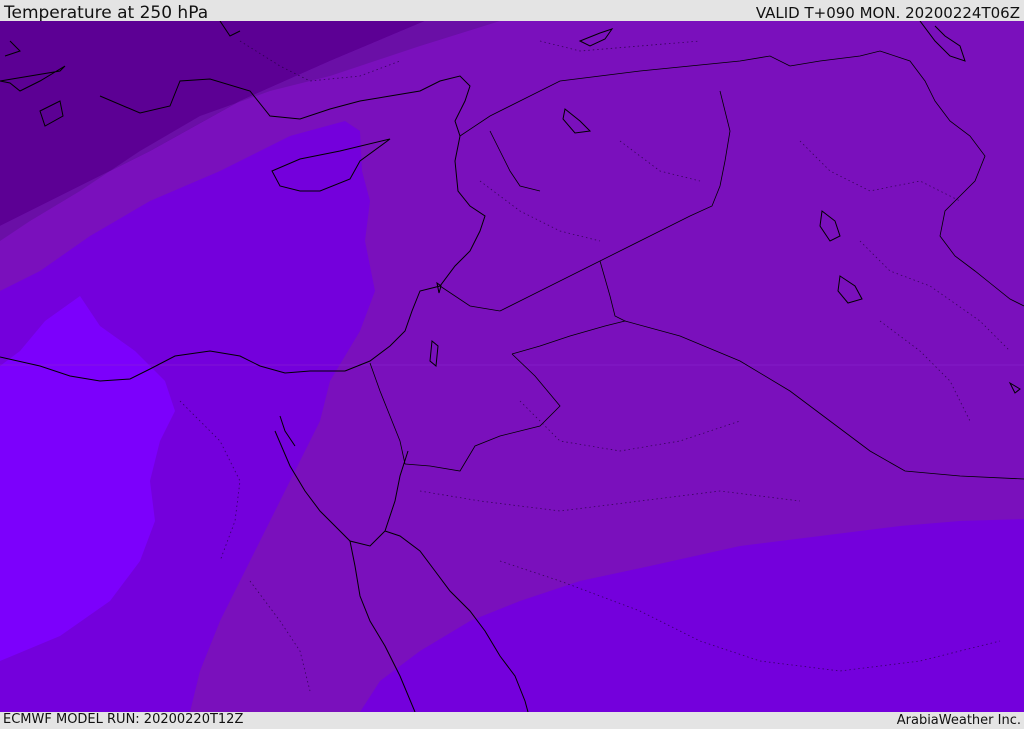 This screenshot has height=729, width=1024. Describe the element at coordinates (887, 13) in the screenshot. I see `valid-time-label: VALID T+090 MON. 20200224T06Z` at that location.